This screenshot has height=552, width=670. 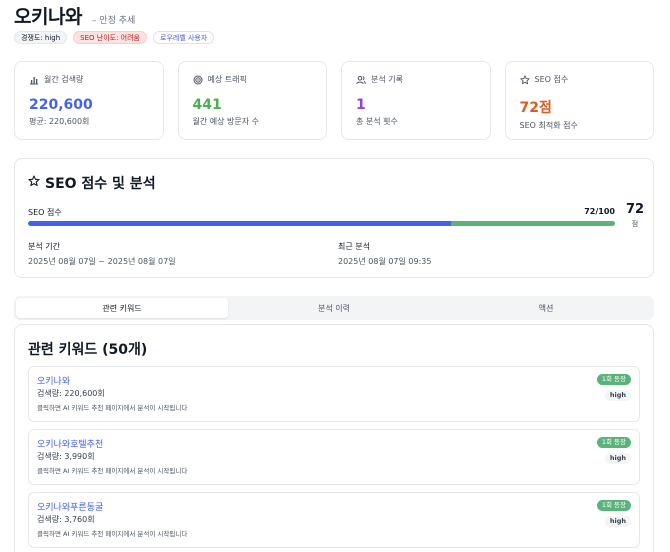 I want to click on stat-note: 월간 예상 방문자 수, so click(x=226, y=121).